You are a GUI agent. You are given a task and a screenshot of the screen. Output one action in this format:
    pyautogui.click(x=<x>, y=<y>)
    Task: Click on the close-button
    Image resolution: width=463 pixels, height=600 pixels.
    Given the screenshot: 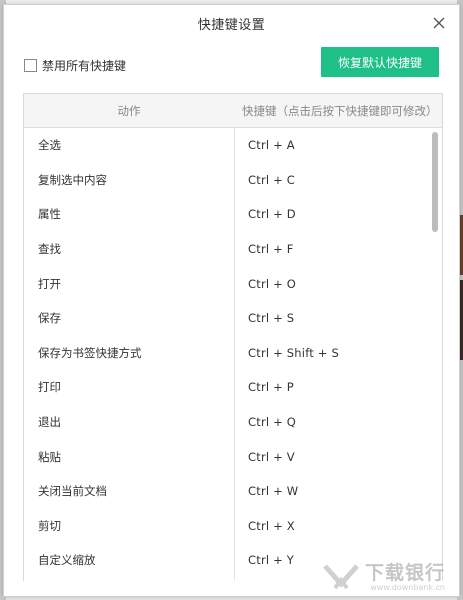 What is the action you would take?
    pyautogui.click(x=439, y=23)
    